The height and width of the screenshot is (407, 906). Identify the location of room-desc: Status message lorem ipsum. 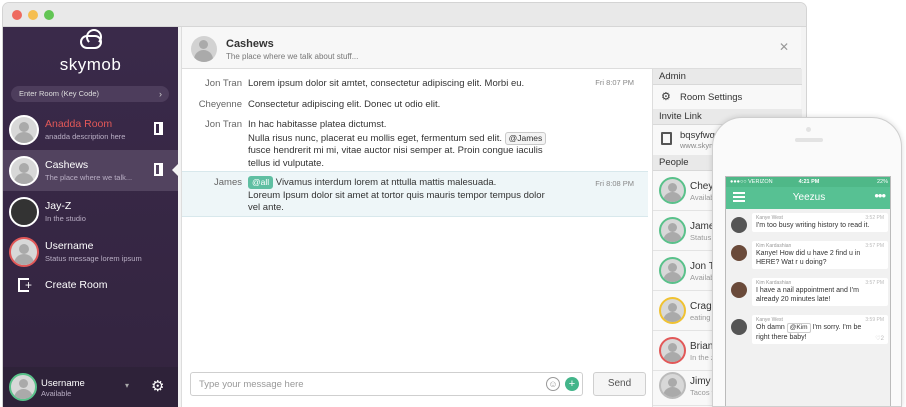
(93, 258).